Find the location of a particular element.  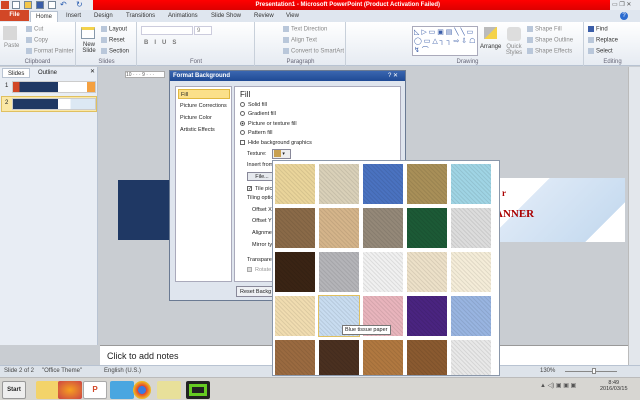

zoom-slider-thumb is located at coordinates (594, 371).